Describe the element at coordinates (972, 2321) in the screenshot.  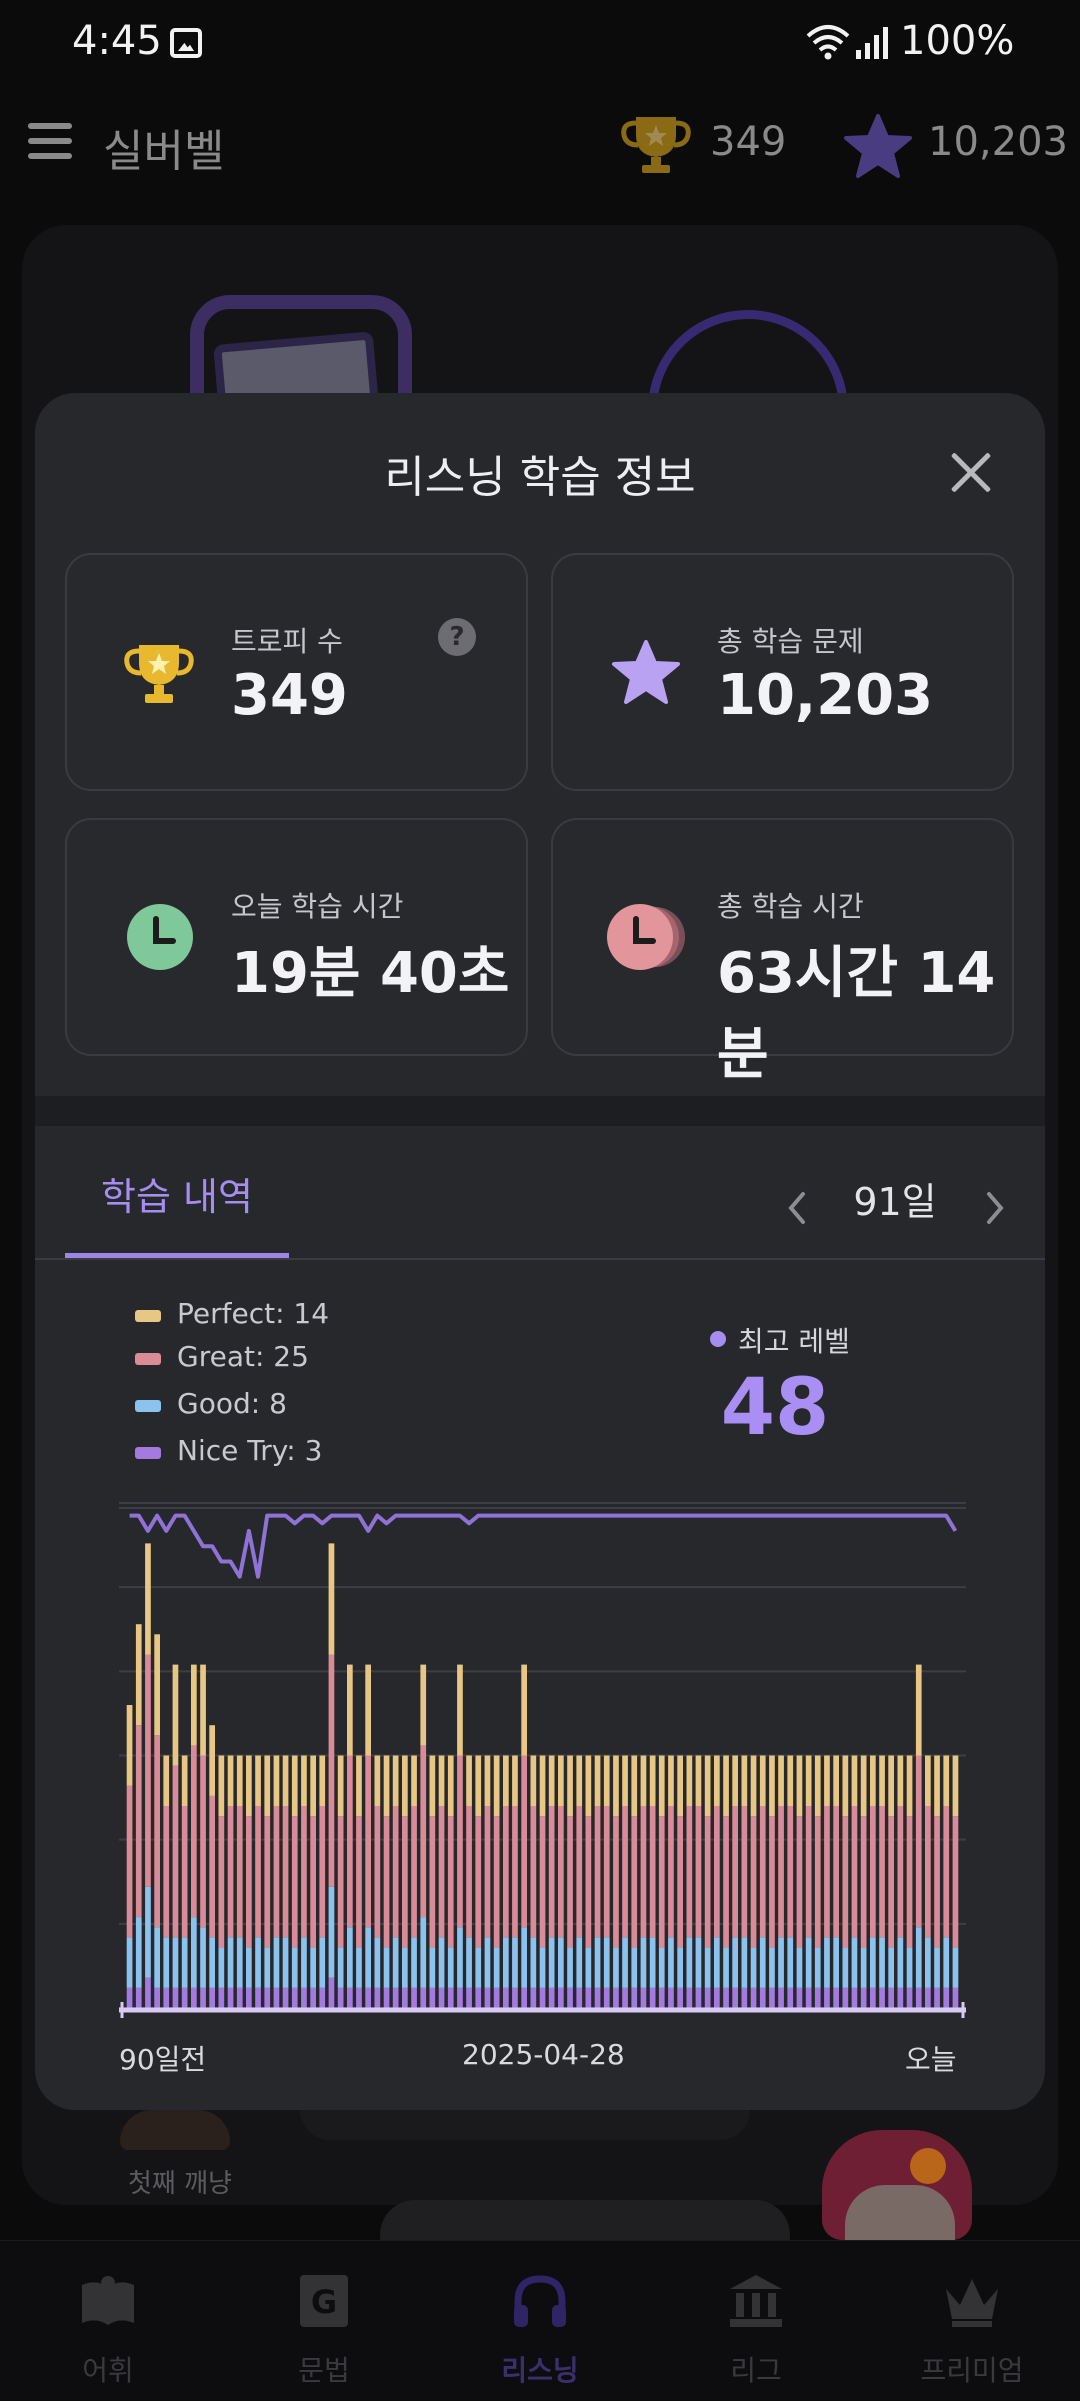
I see `nav-premium: 프리미엄` at that location.